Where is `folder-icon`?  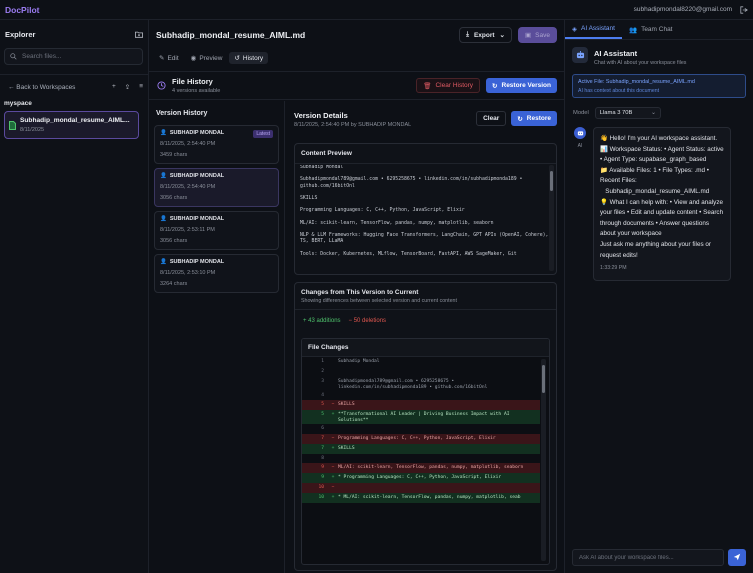 folder-icon is located at coordinates (139, 34).